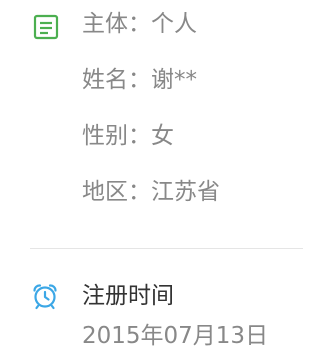  I want to click on subject-value: 个人, so click(174, 24).